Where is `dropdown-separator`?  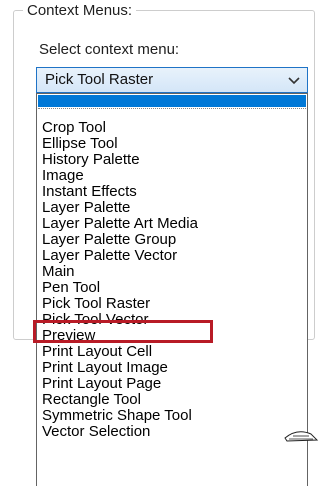 dropdown-separator is located at coordinates (172, 111).